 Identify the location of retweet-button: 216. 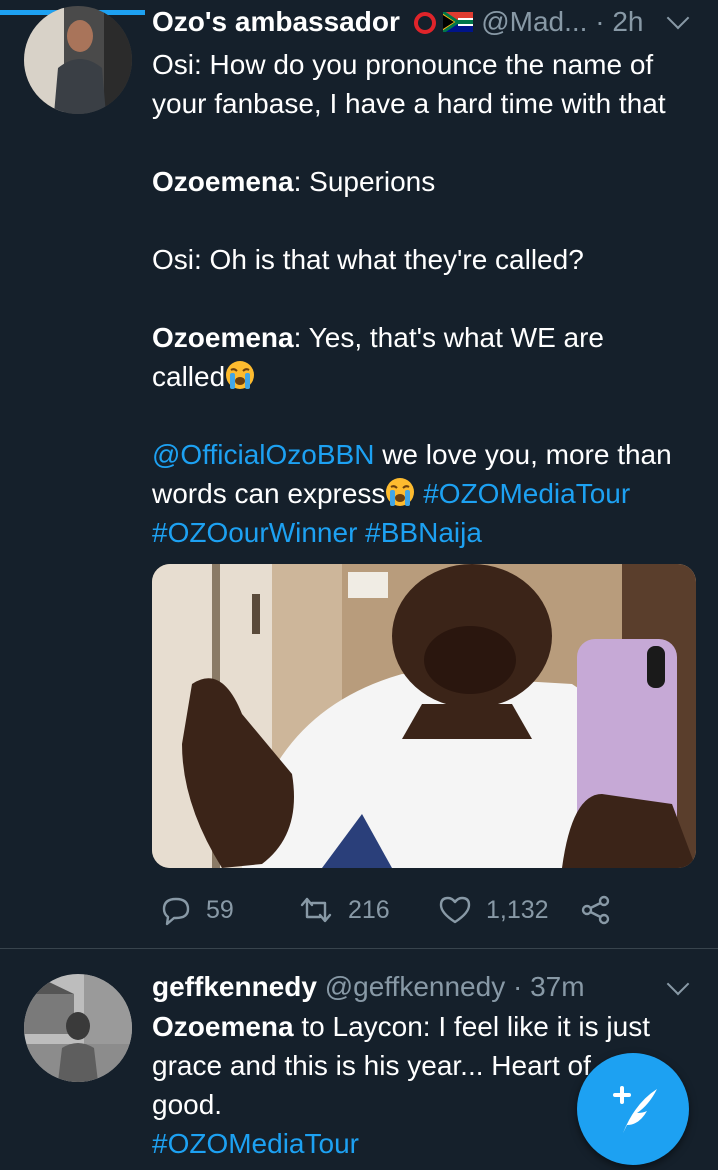
(344, 910).